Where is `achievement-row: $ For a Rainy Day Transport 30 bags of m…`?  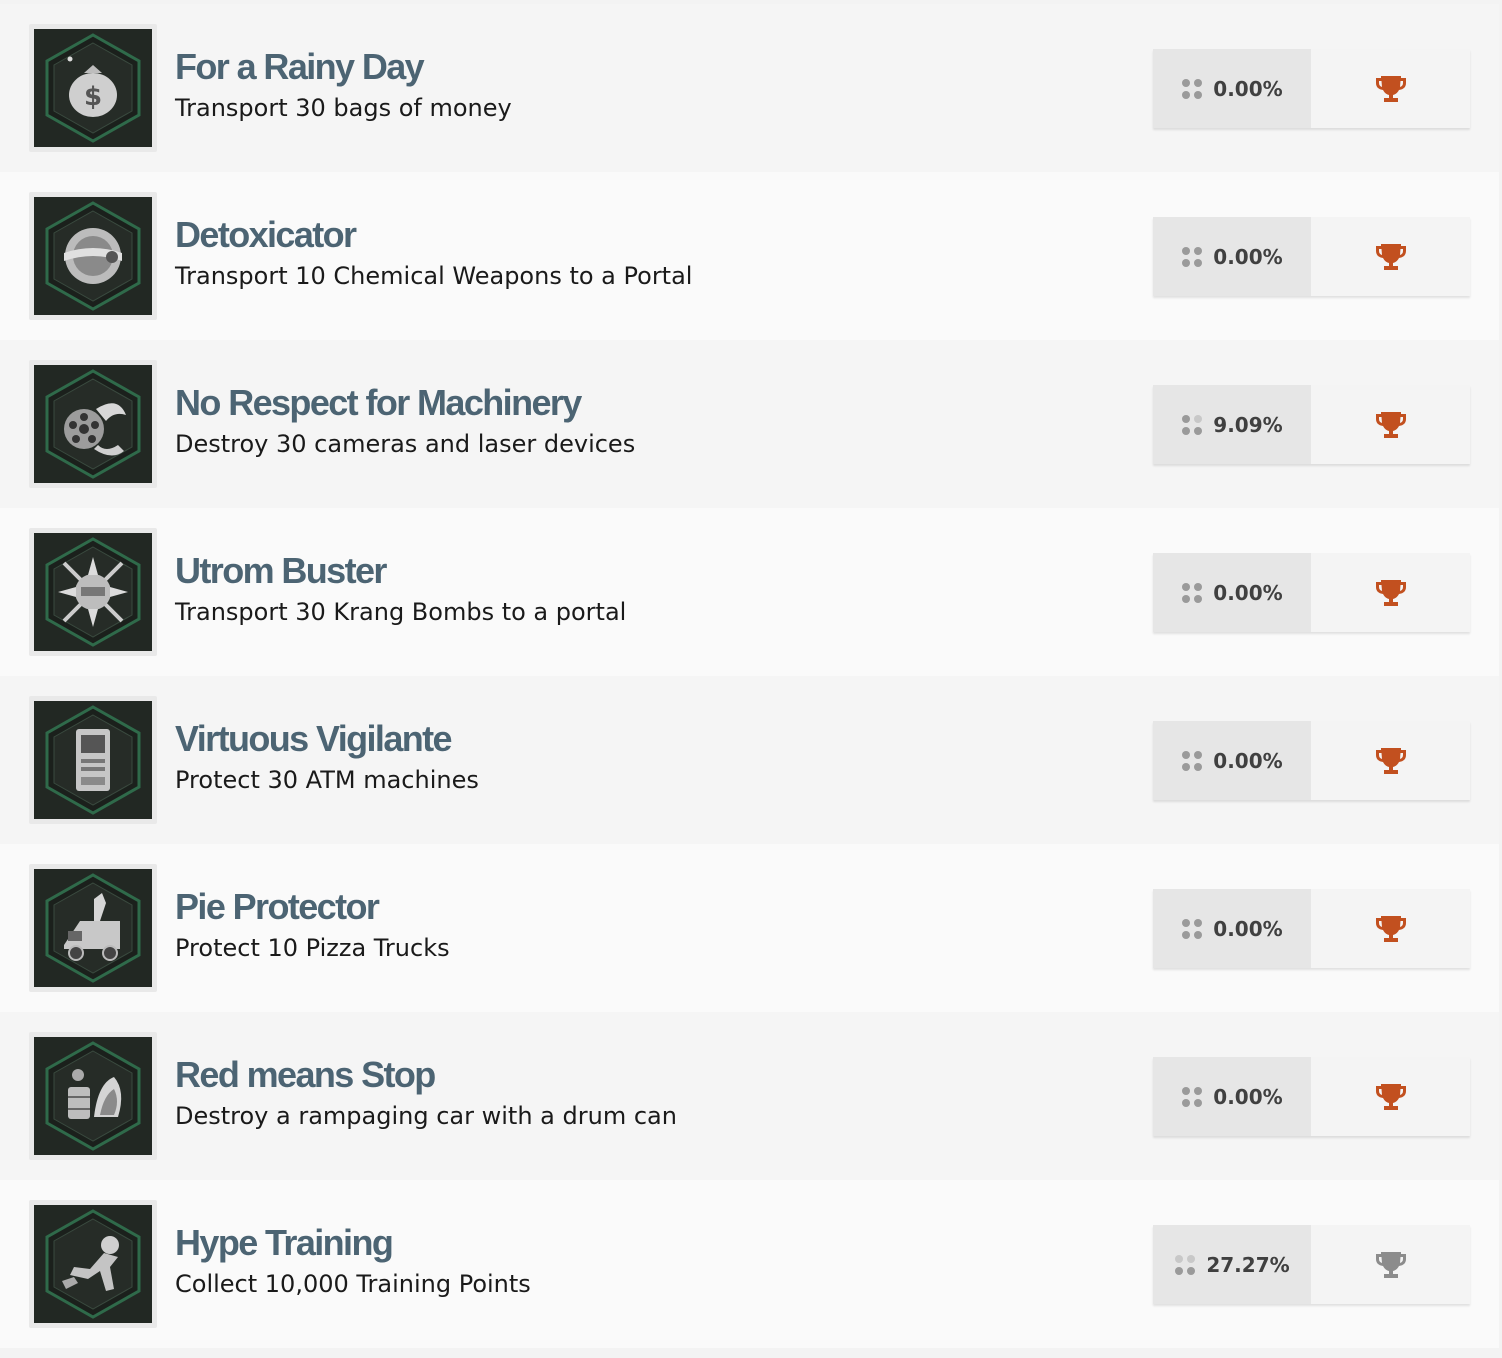
achievement-row: $ For a Rainy Day Transport 30 bags of m… is located at coordinates (749, 88).